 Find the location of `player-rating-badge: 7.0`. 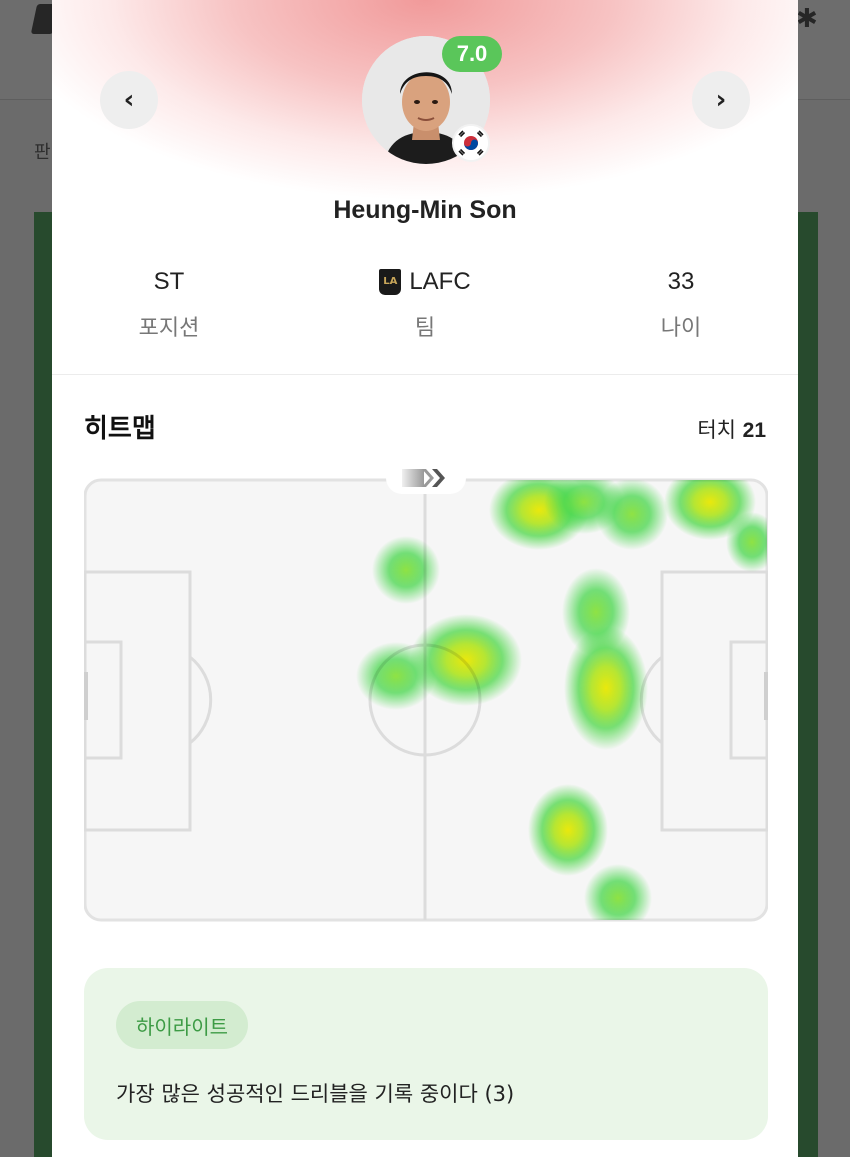

player-rating-badge: 7.0 is located at coordinates (472, 54).